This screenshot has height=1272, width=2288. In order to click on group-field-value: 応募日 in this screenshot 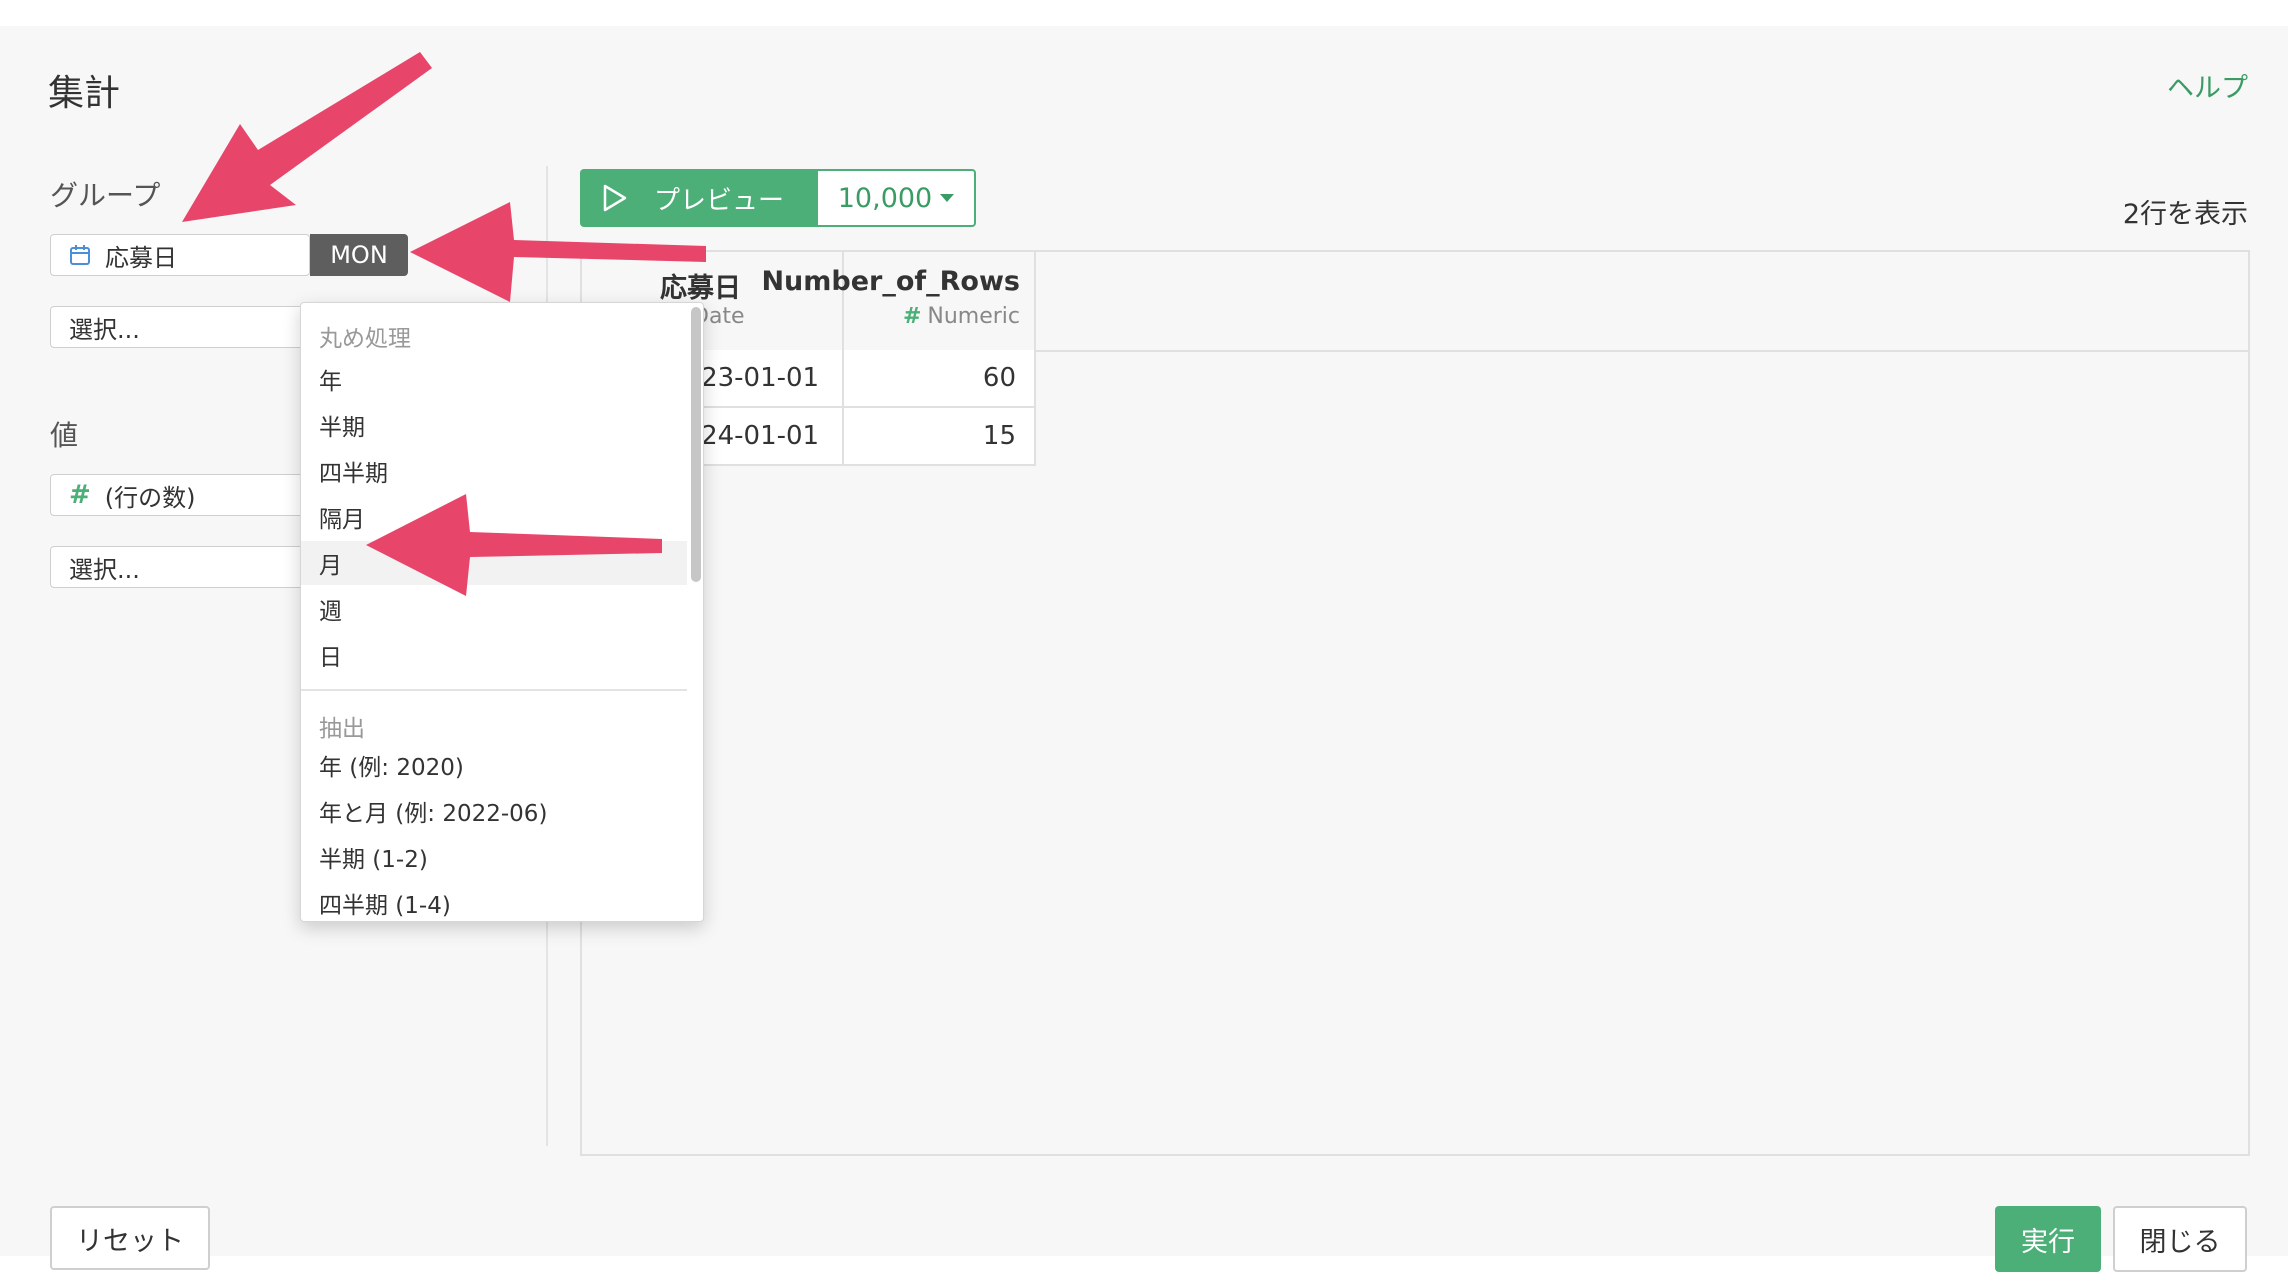, I will do `click(141, 257)`.